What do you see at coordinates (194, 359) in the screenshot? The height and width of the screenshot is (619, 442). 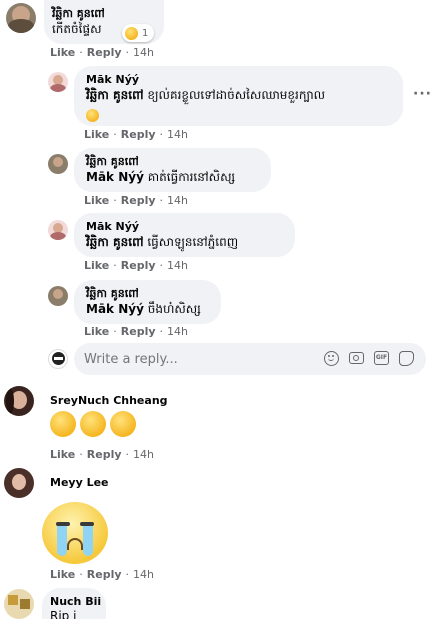 I see `reply-input` at bounding box center [194, 359].